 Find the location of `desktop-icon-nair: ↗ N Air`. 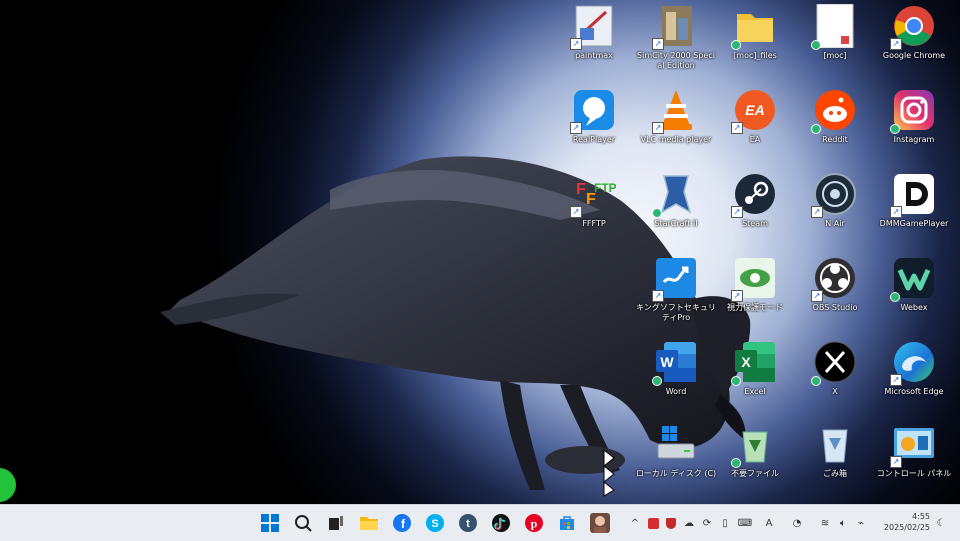

desktop-icon-nair: ↗ N Air is located at coordinates (835, 200).